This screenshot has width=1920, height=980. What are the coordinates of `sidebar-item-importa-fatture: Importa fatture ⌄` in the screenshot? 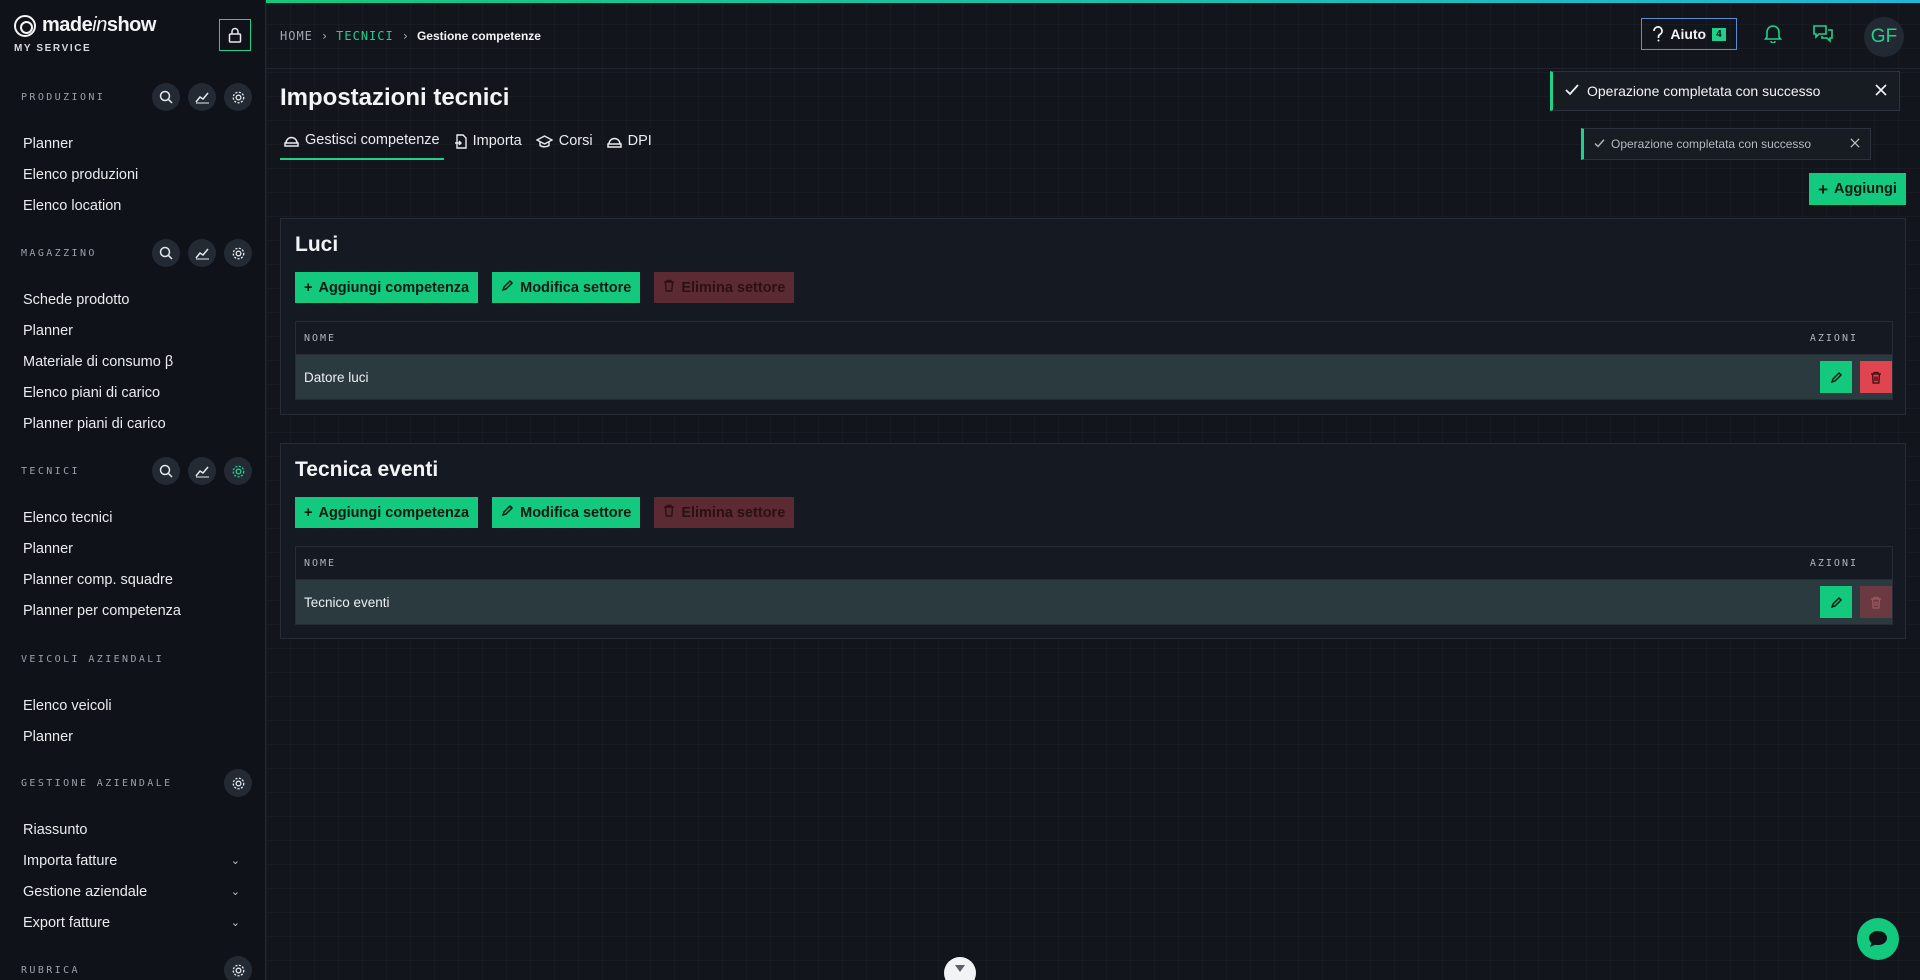 It's located at (132, 860).